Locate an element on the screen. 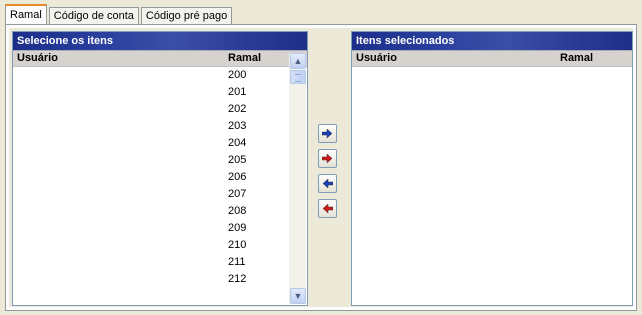 The image size is (642, 315). ramal-cell: 202 is located at coordinates (237, 109).